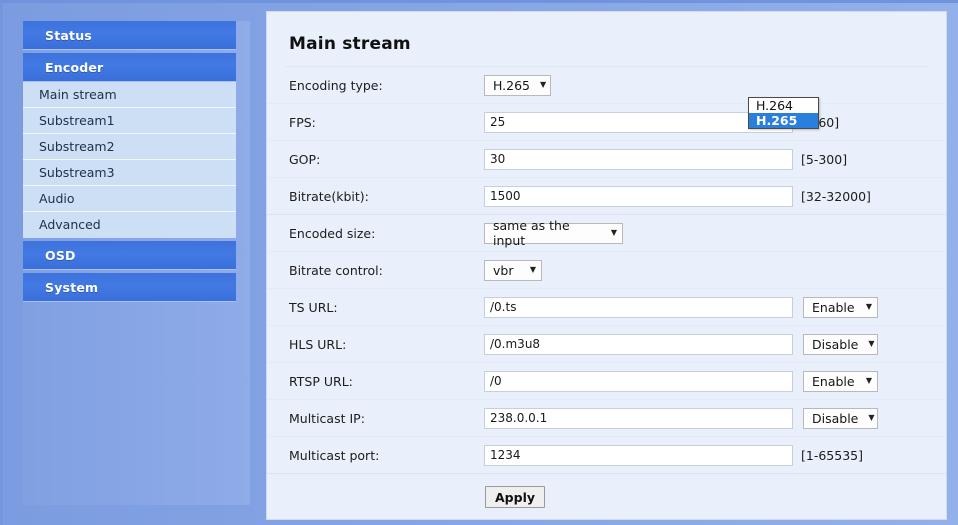 The width and height of the screenshot is (958, 525). Describe the element at coordinates (305, 159) in the screenshot. I see `label-gop: GOP:` at that location.